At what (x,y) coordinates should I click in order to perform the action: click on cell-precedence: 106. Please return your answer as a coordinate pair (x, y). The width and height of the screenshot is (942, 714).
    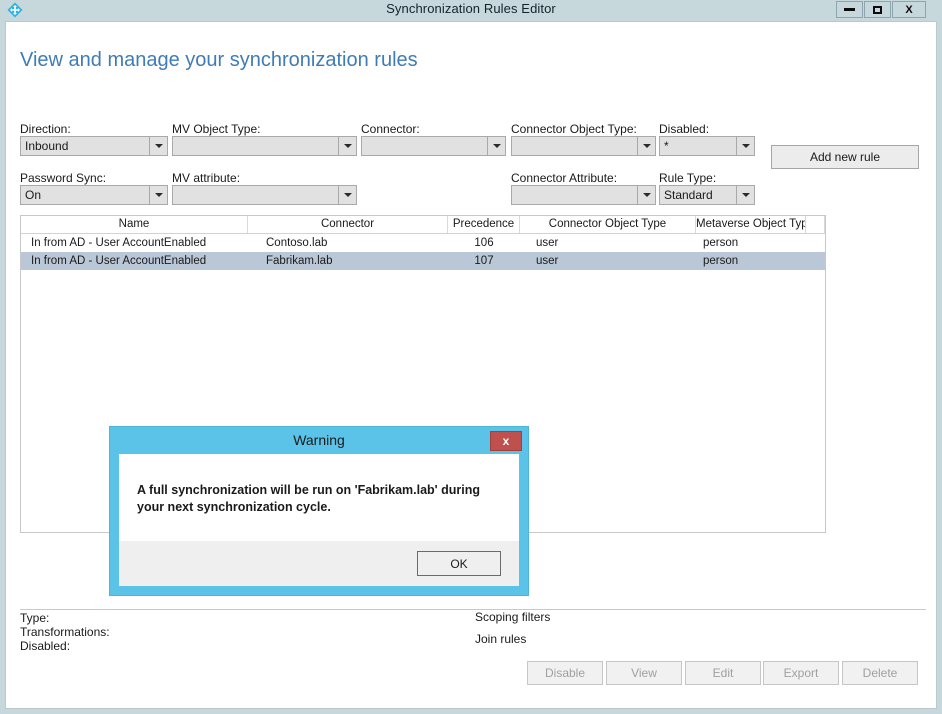
    Looking at the image, I should click on (484, 243).